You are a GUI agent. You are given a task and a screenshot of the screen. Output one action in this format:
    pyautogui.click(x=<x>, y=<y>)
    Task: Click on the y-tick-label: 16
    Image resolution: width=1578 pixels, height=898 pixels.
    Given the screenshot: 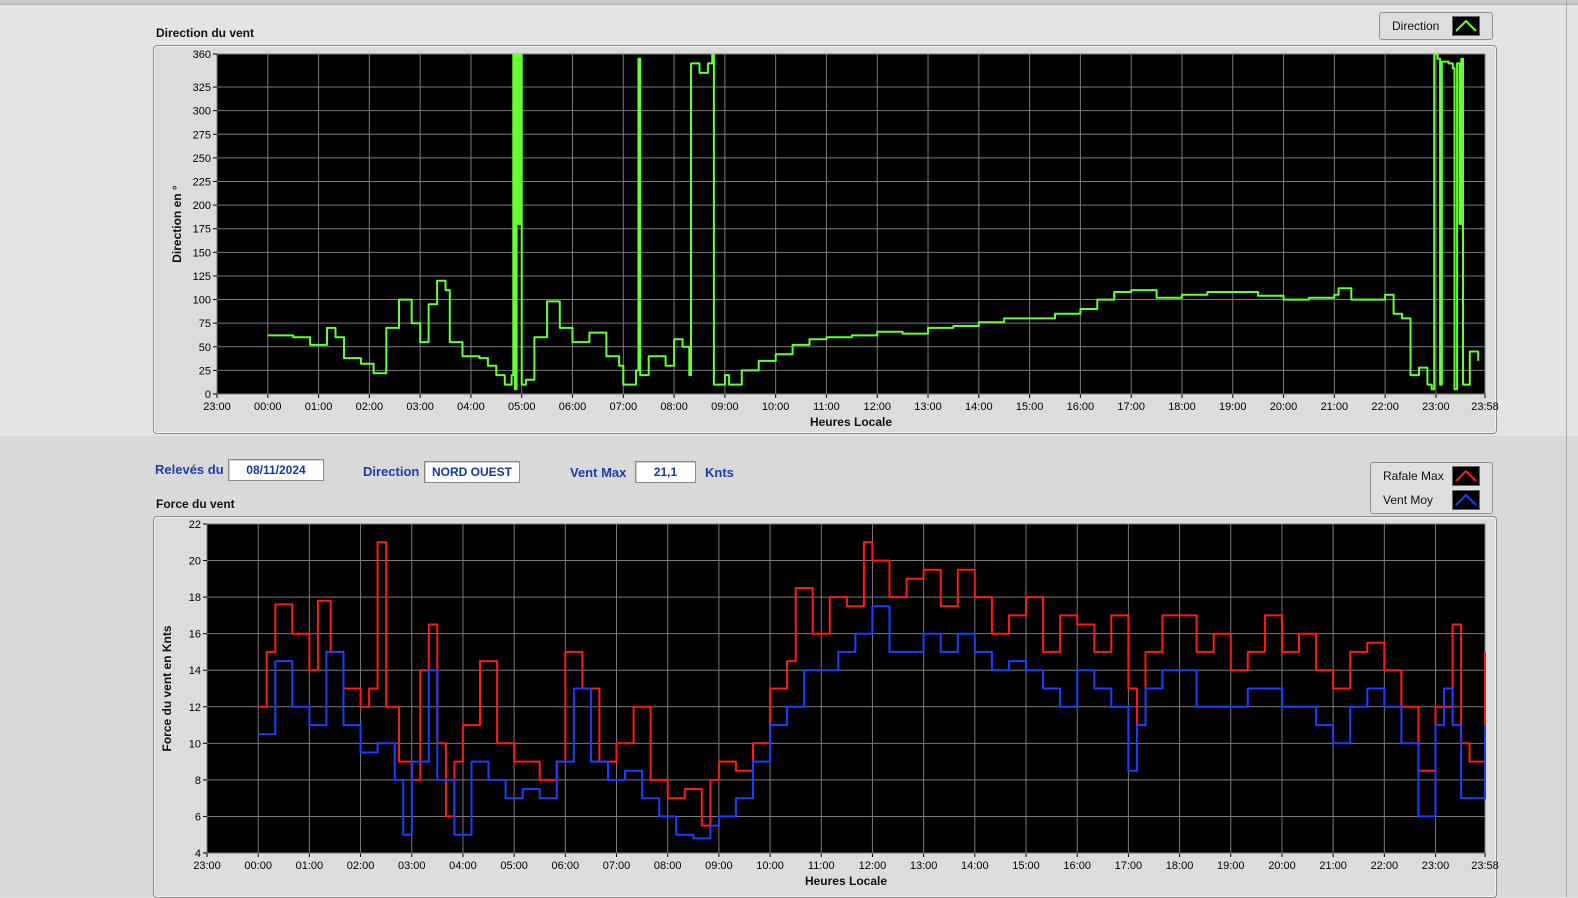 What is the action you would take?
    pyautogui.click(x=195, y=635)
    